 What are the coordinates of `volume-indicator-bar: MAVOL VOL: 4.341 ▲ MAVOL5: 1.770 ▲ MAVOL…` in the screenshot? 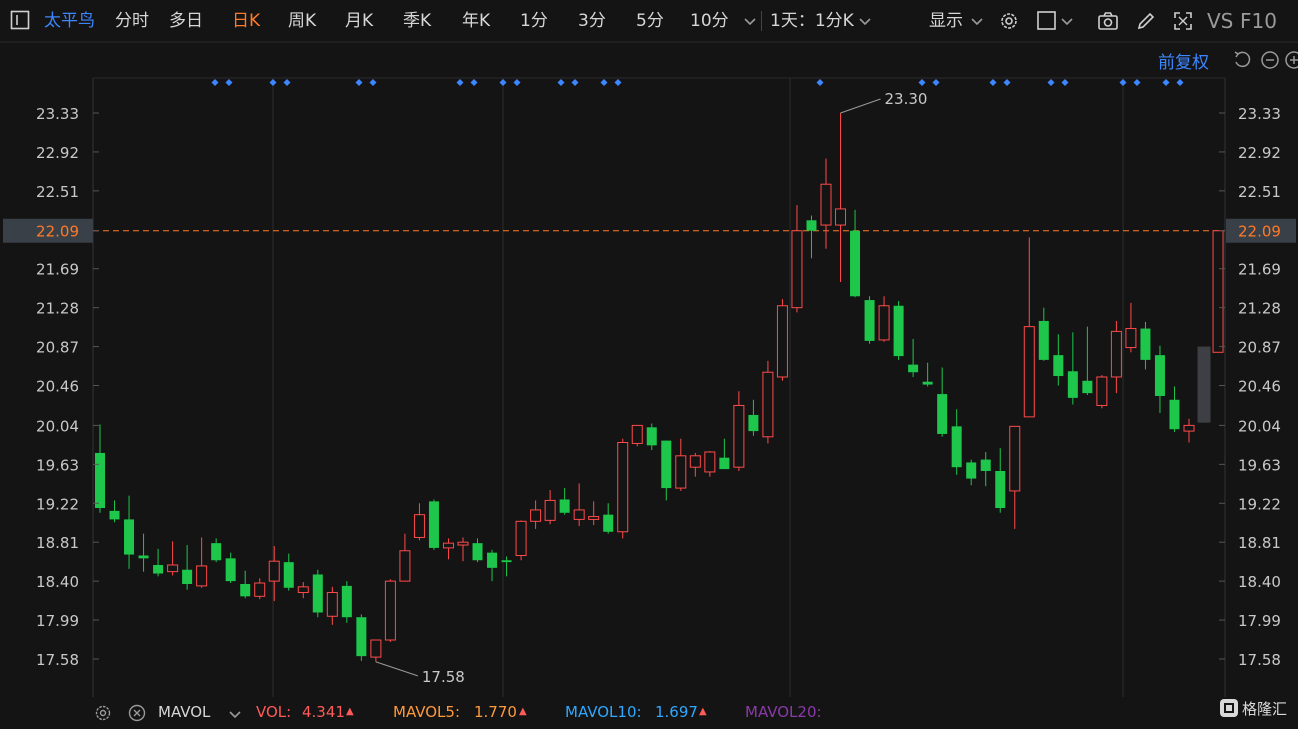 It's located at (649, 712).